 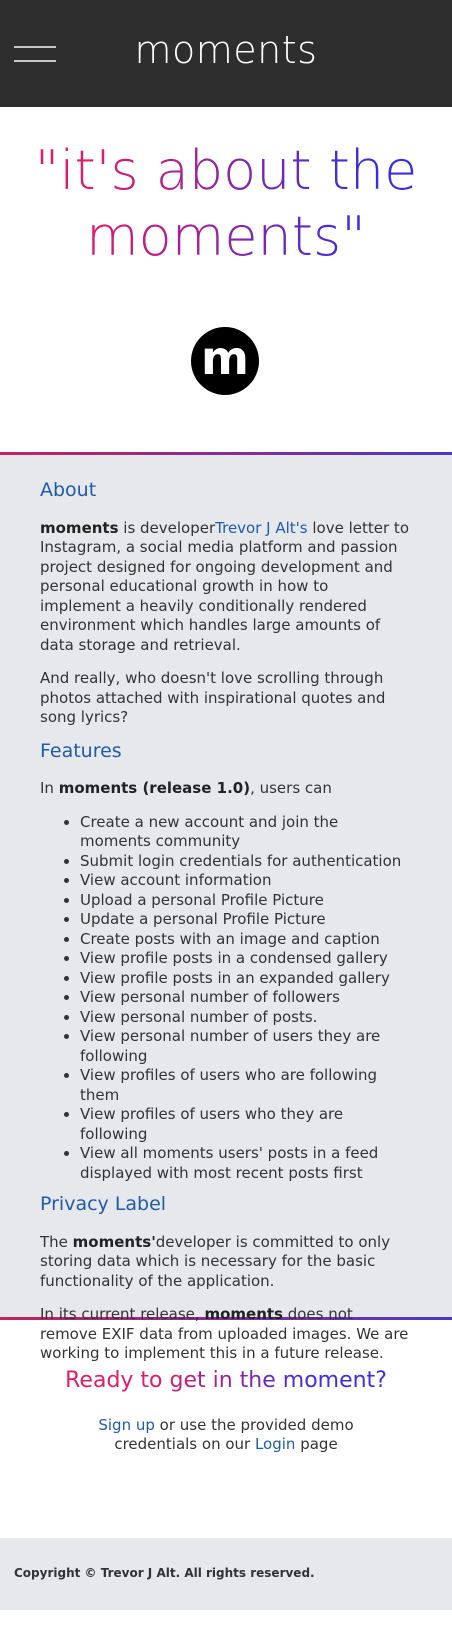 What do you see at coordinates (246, 920) in the screenshot?
I see `feature-item: Update a personal Profile Picture` at bounding box center [246, 920].